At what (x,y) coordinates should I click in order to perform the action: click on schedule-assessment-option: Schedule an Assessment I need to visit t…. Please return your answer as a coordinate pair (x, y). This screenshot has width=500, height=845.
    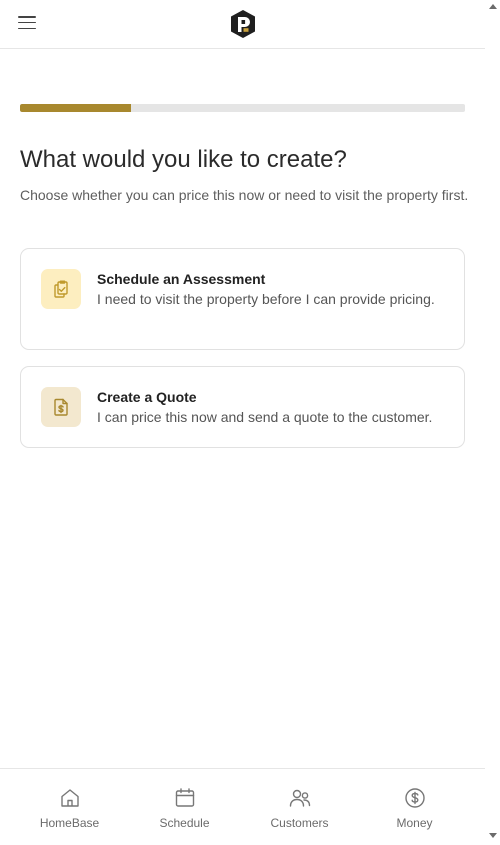
    Looking at the image, I should click on (242, 299).